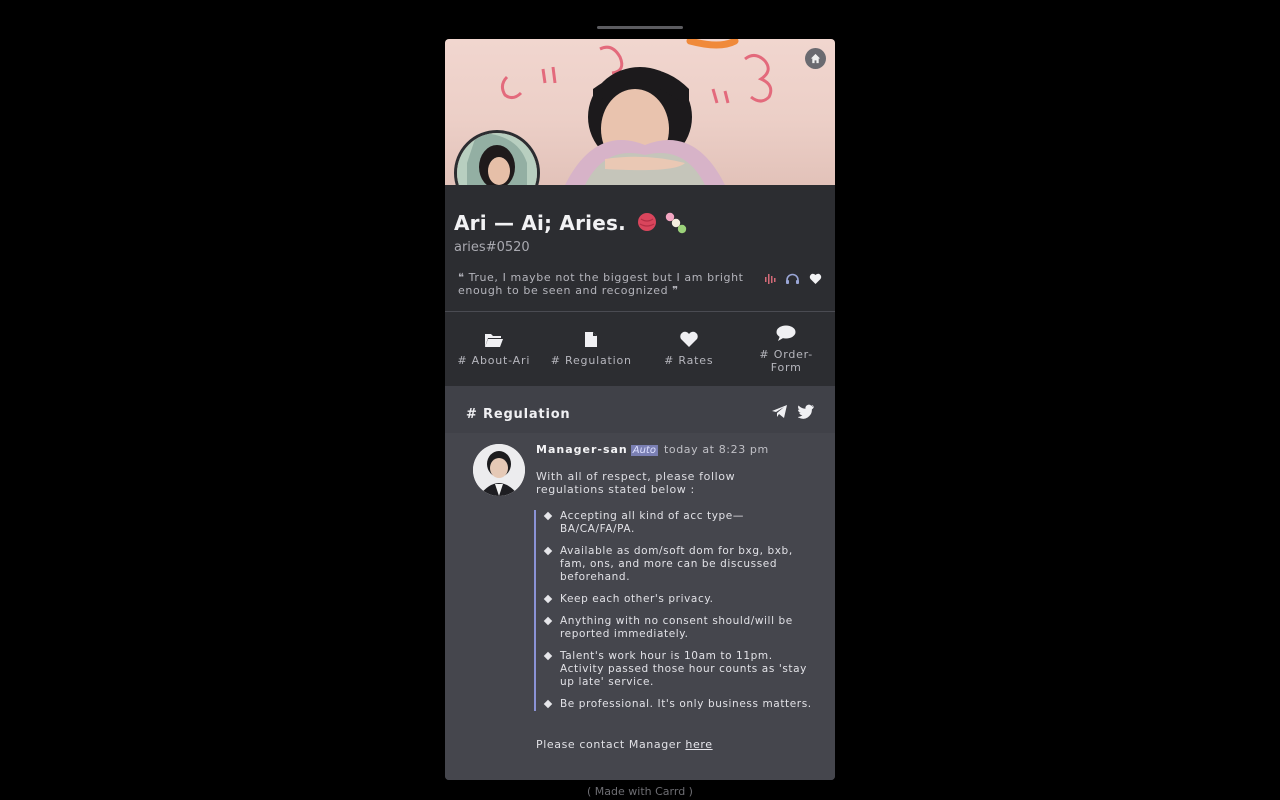  Describe the element at coordinates (786, 360) in the screenshot. I see `nav-item-label: # Order-Form` at that location.